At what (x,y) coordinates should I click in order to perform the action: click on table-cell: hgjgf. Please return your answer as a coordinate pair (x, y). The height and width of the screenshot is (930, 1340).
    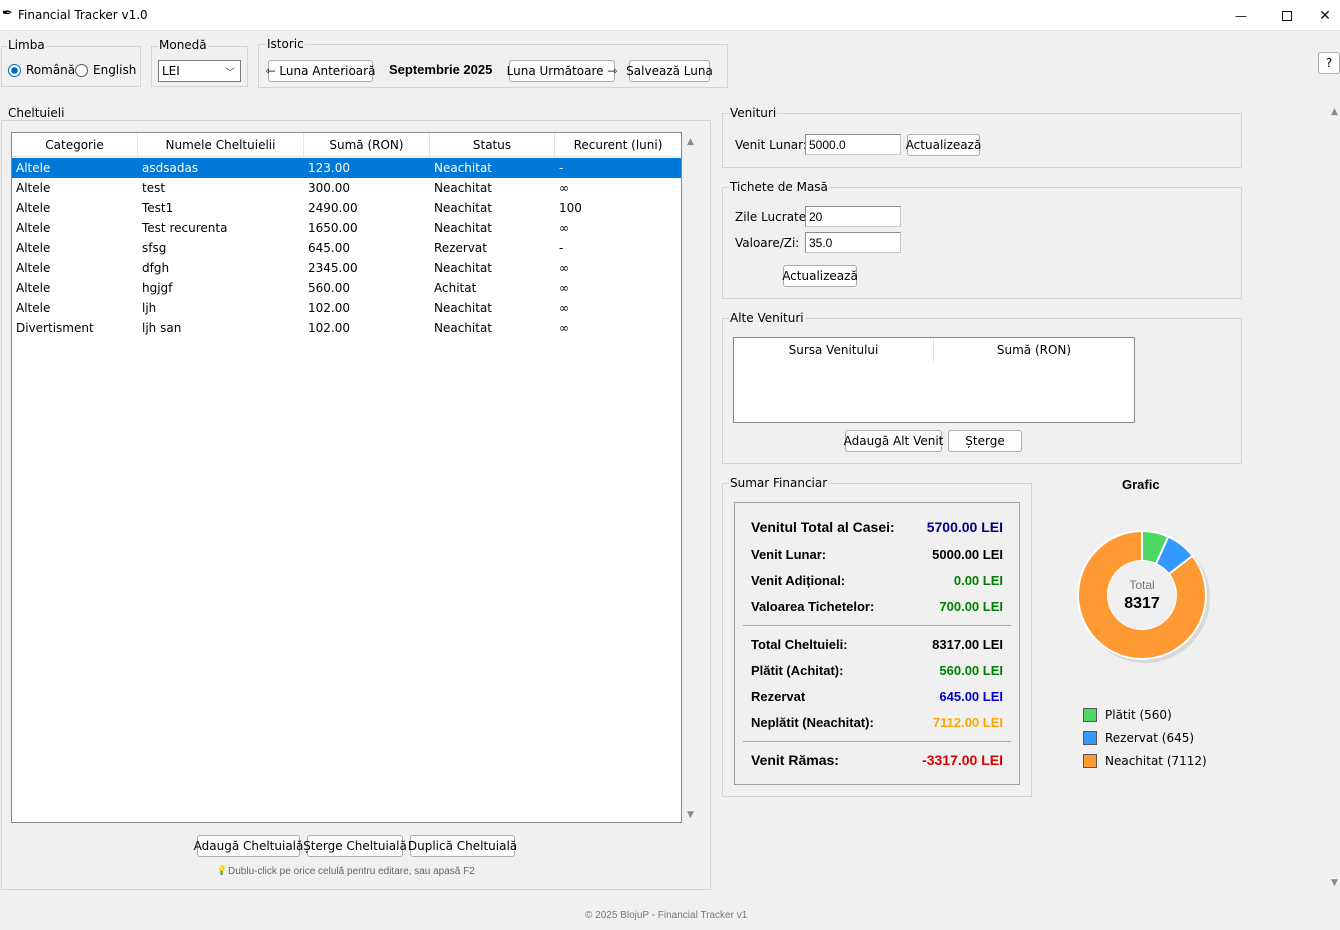
    Looking at the image, I should click on (221, 288).